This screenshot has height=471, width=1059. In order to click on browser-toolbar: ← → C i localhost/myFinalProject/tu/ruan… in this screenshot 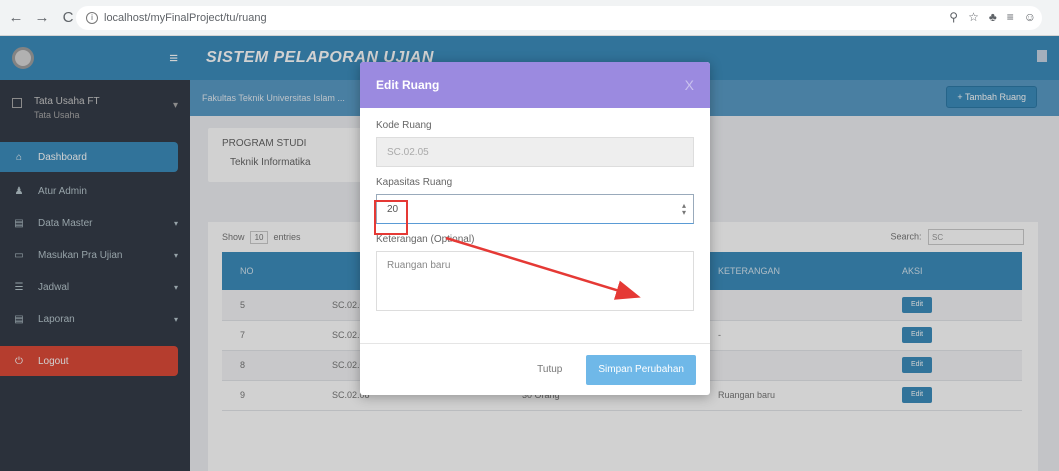, I will do `click(529, 18)`.